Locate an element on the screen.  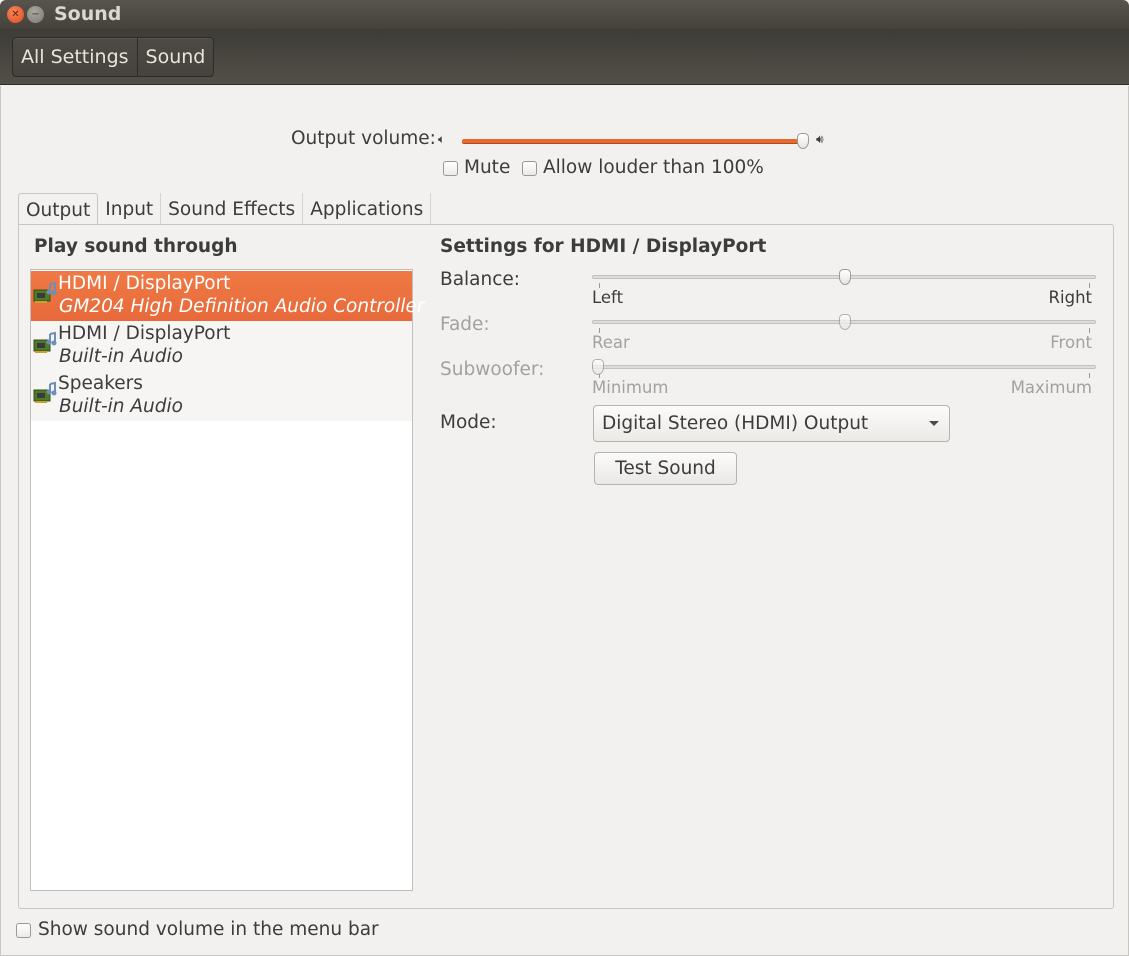
speaker-high-icon: 🔊︎ is located at coordinates (820, 139).